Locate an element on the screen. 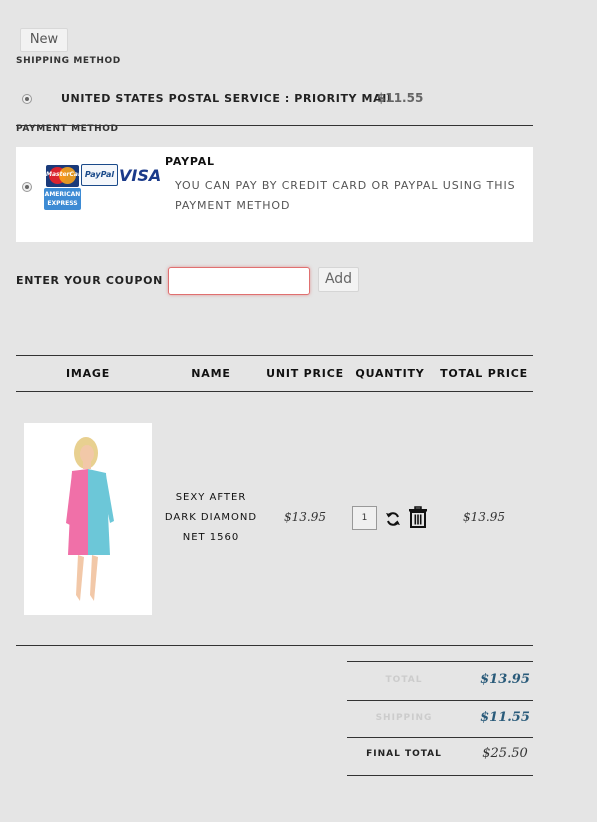 The height and width of the screenshot is (822, 597). trash-icon is located at coordinates (418, 517).